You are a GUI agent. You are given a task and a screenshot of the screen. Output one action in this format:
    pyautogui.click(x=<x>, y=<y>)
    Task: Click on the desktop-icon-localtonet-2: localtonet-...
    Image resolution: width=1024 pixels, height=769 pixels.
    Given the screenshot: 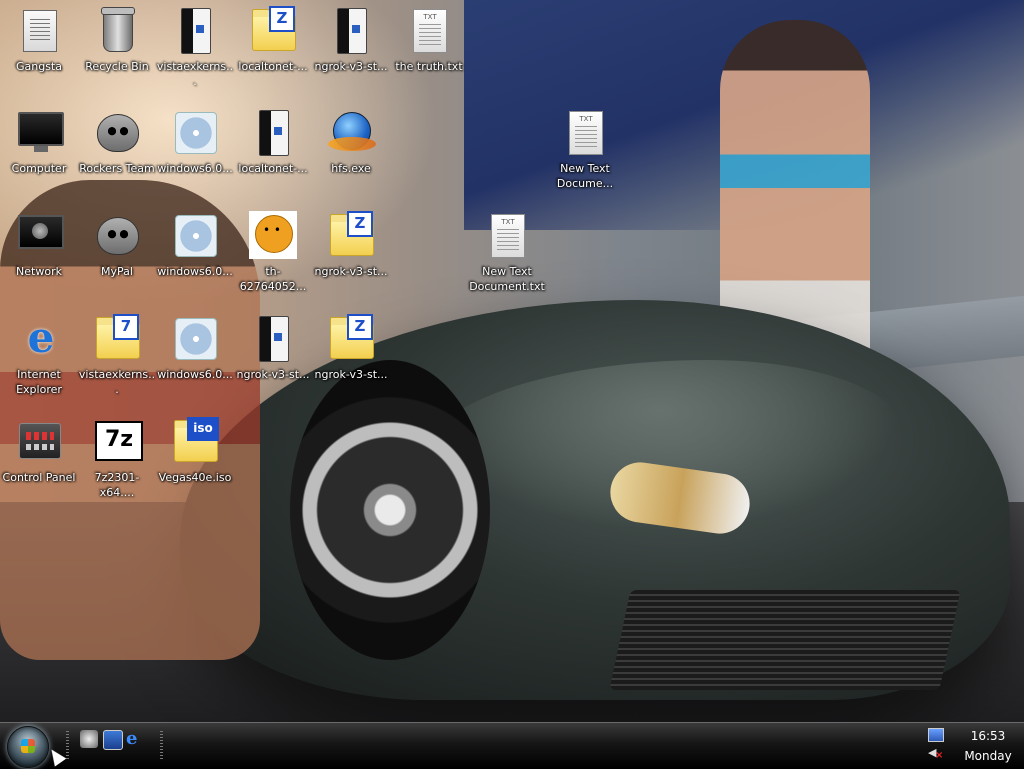 What is the action you would take?
    pyautogui.click(x=273, y=156)
    